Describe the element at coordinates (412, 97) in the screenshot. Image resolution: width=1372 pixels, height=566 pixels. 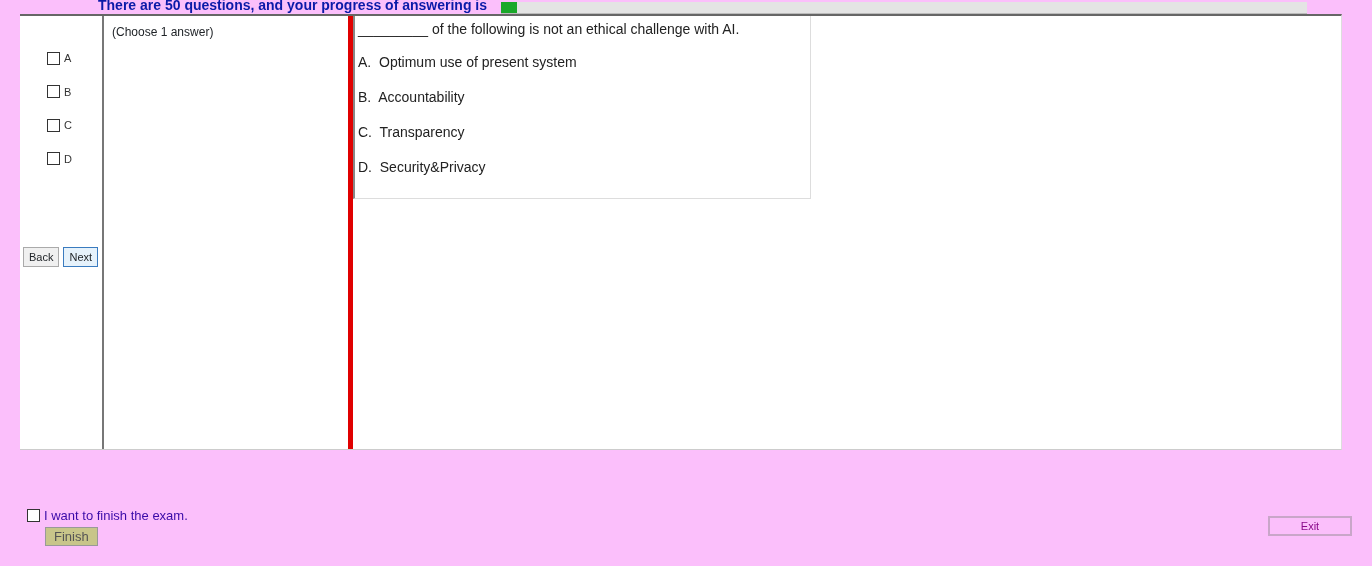
I see `answer-choice: B. Accountability` at that location.